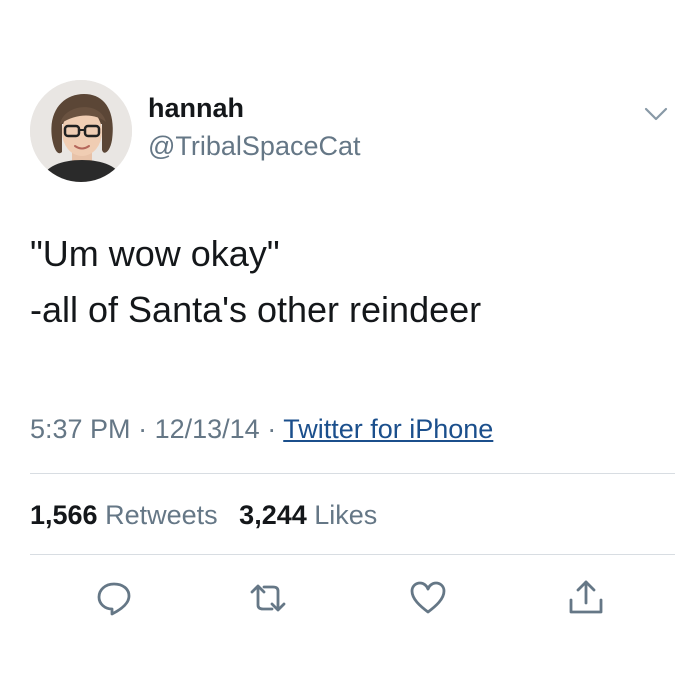 This screenshot has width=700, height=700. What do you see at coordinates (254, 146) in the screenshot?
I see `user-handle: @TribalSpaceCat` at bounding box center [254, 146].